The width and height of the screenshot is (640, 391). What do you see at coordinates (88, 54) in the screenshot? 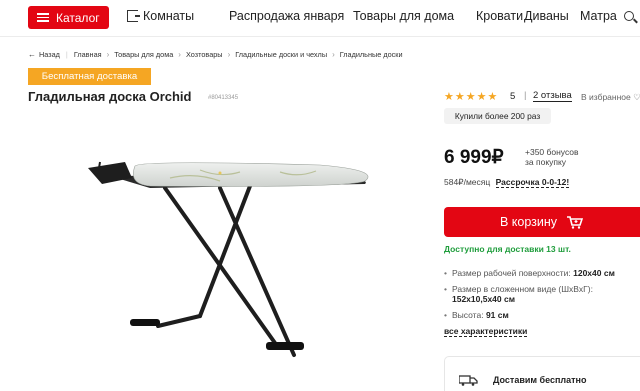
I see `breadcrumb-item: Главная` at bounding box center [88, 54].